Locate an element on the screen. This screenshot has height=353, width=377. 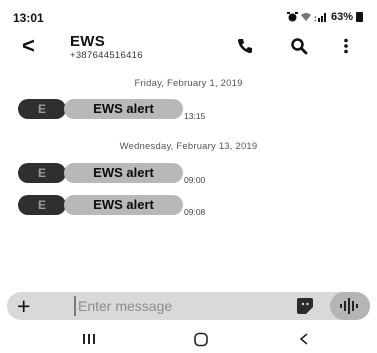
recents-icon is located at coordinates (89, 339).